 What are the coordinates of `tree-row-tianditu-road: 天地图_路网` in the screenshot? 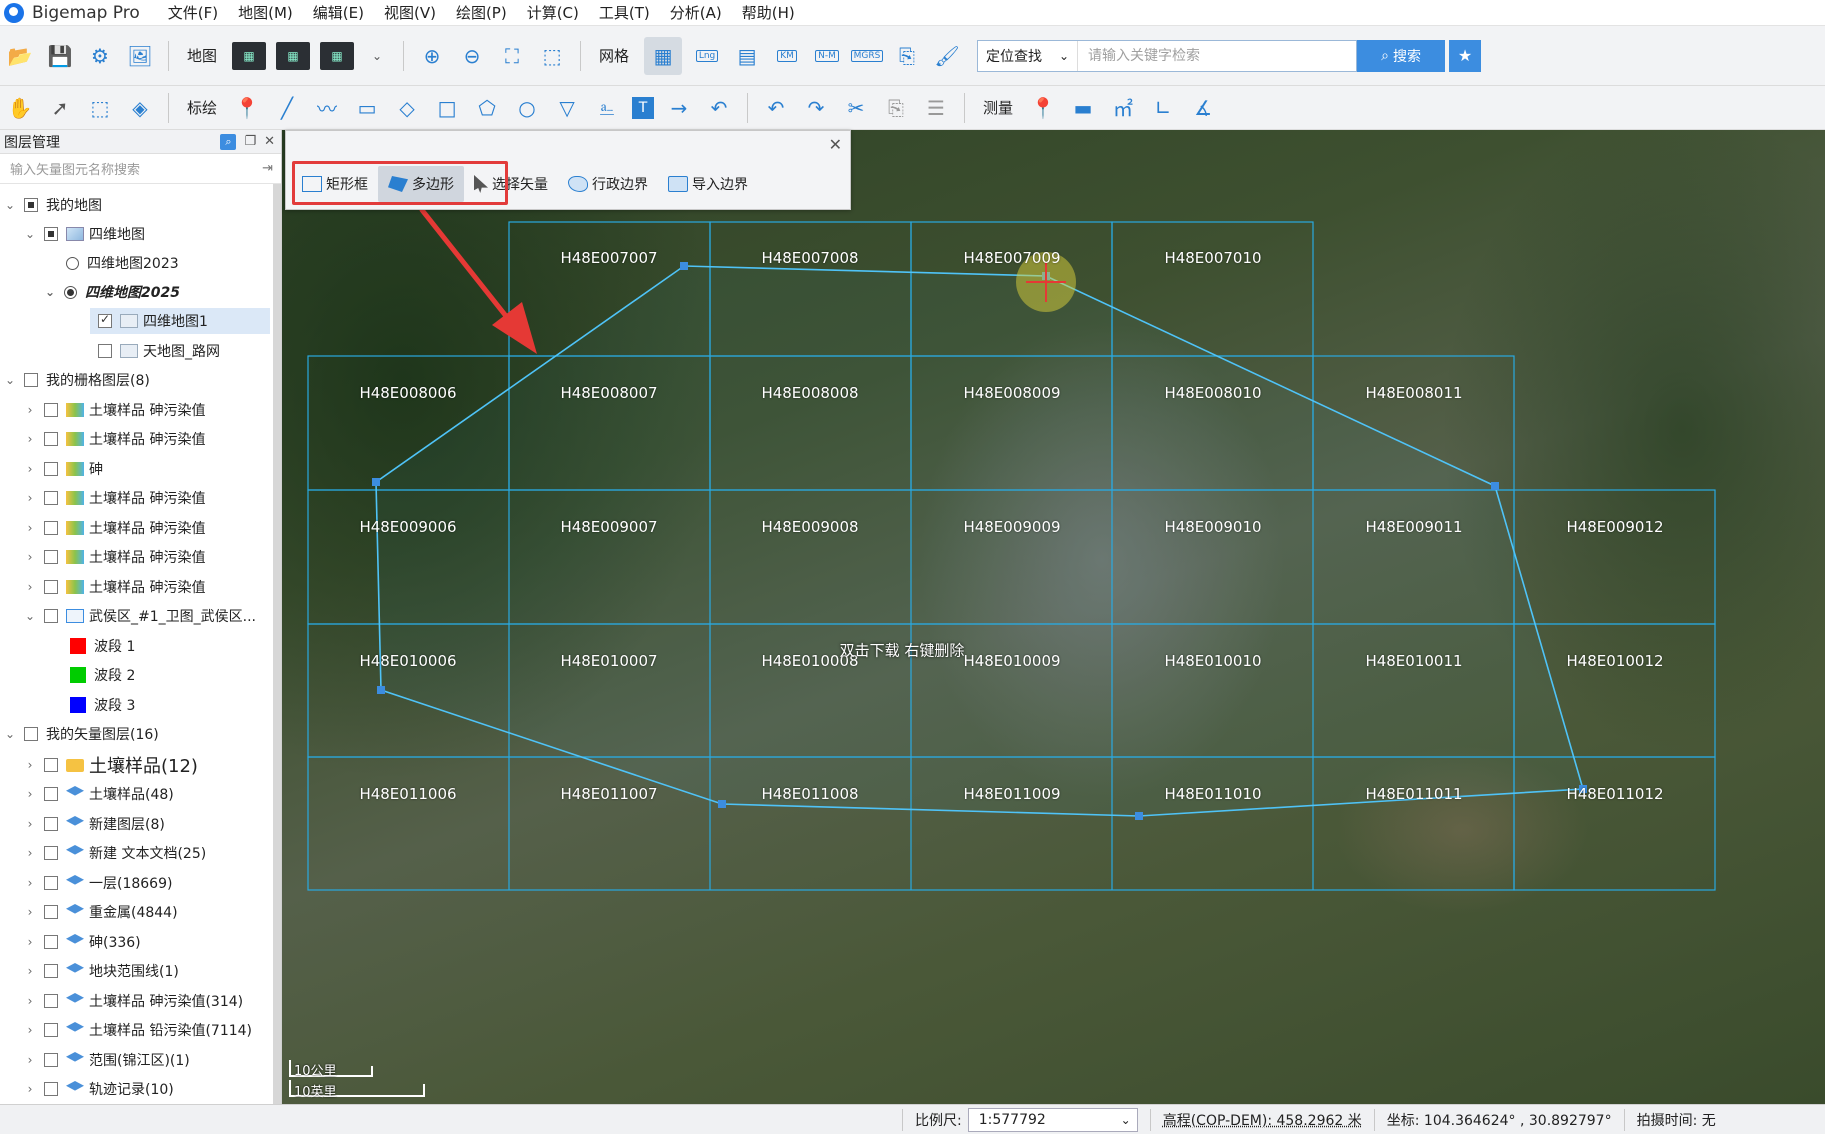 It's located at (136, 351).